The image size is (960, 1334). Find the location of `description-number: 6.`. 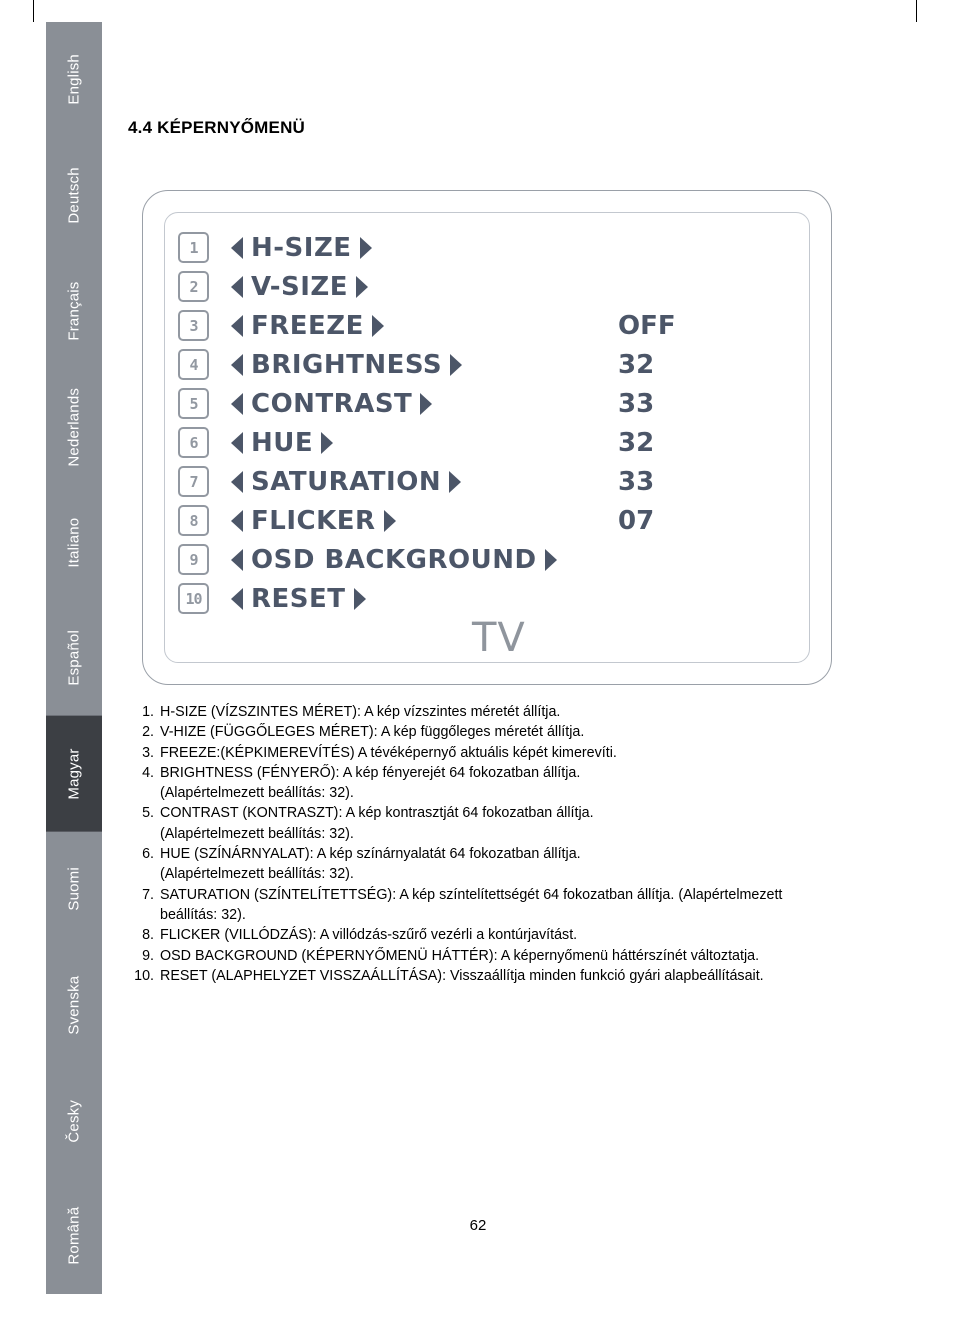

description-number: 6. is located at coordinates (148, 854).